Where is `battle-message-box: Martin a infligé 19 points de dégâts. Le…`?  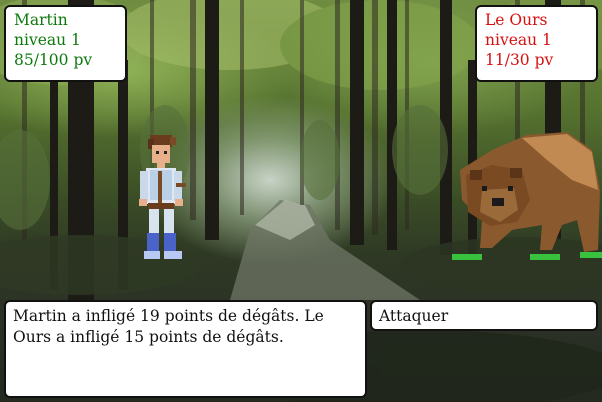 battle-message-box: Martin a infligé 19 points de dégâts. Le… is located at coordinates (185, 349).